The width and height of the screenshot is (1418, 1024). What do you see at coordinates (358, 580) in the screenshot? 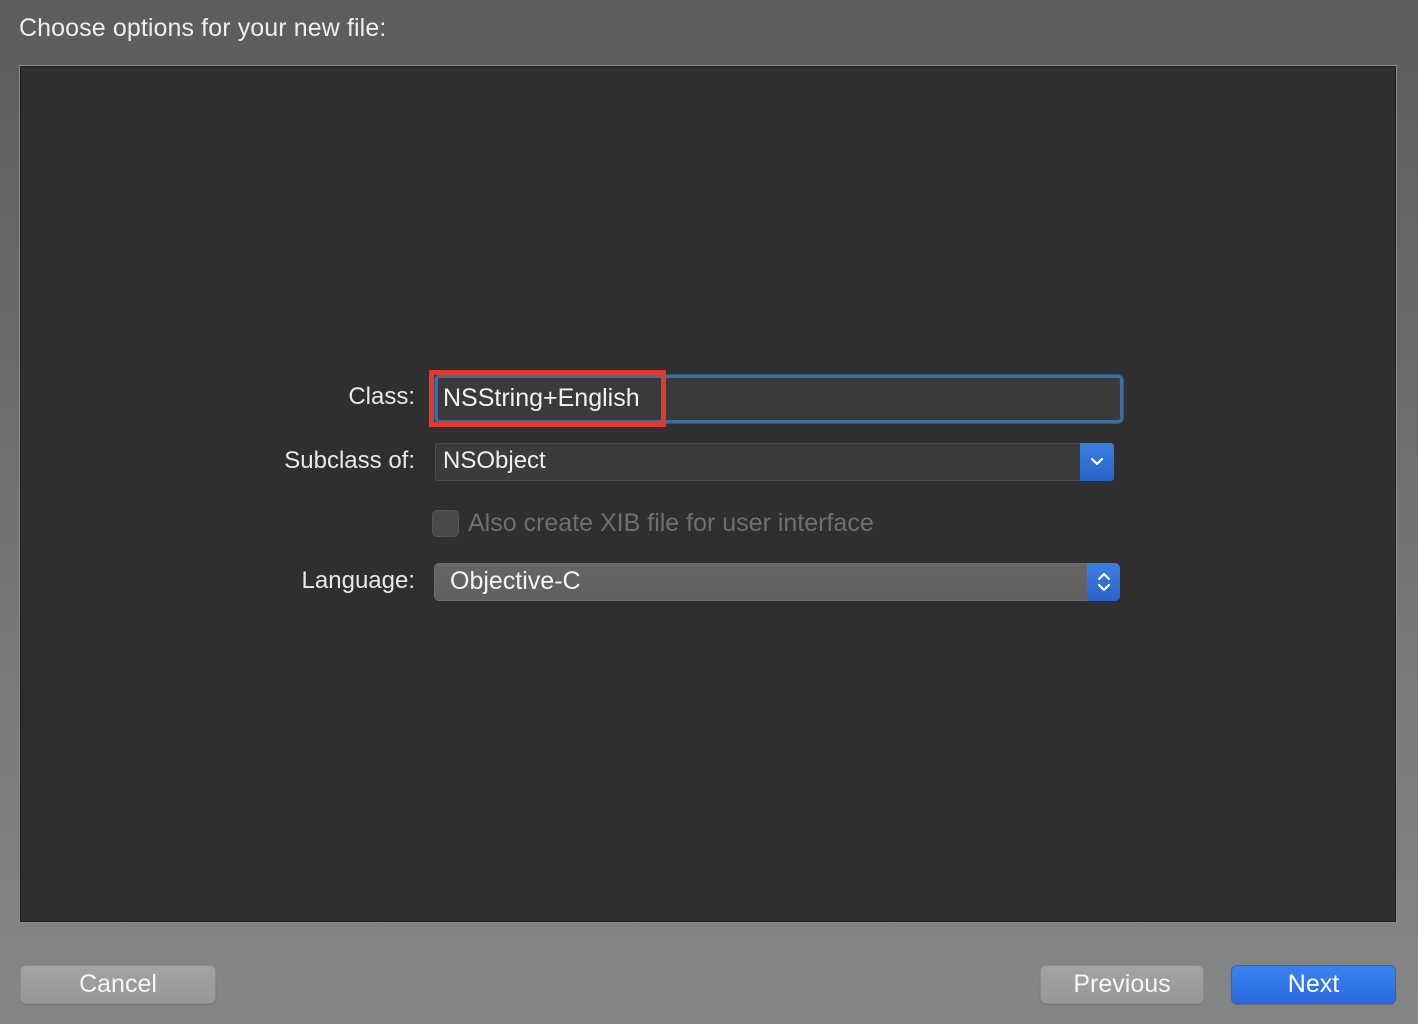
I see `language-label: Language:` at bounding box center [358, 580].